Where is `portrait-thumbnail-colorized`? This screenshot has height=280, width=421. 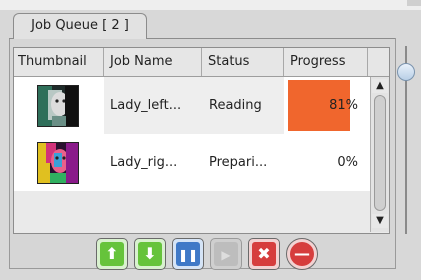 portrait-thumbnail-colorized is located at coordinates (58, 163).